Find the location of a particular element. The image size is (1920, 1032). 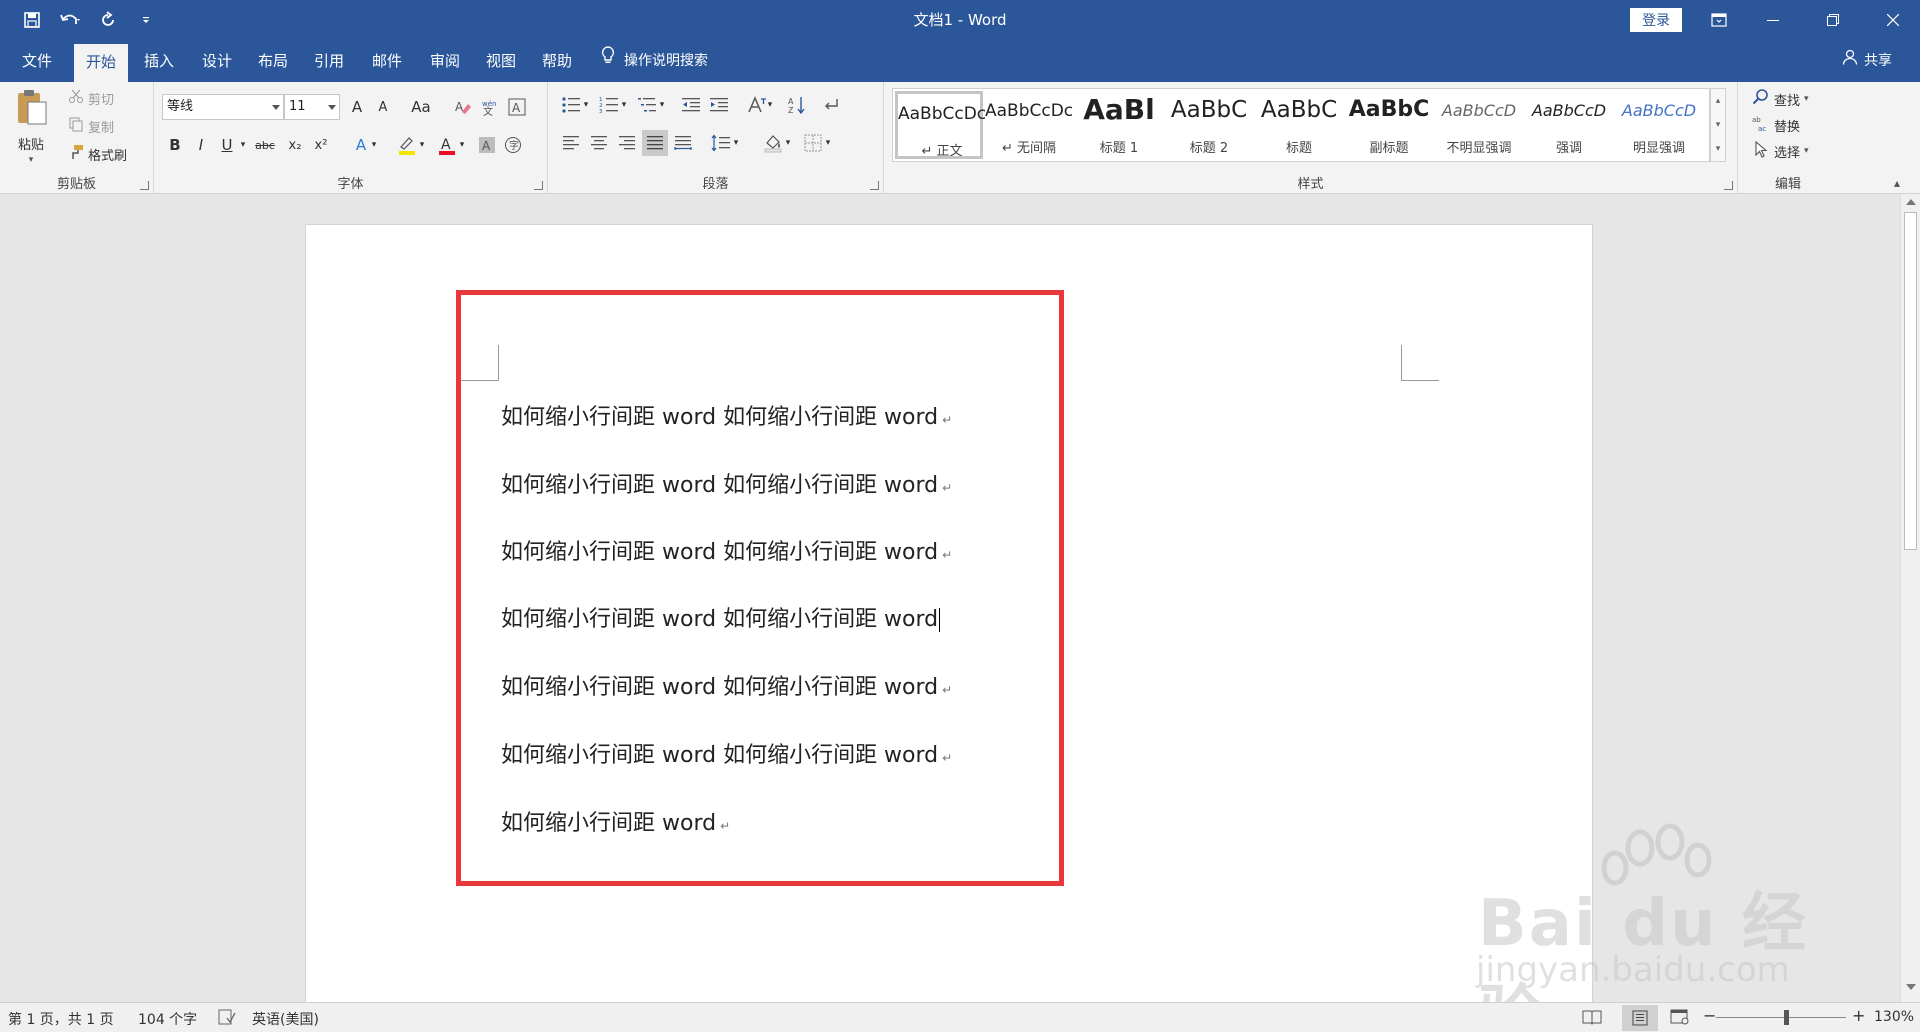

font-launcher-icon is located at coordinates (538, 185).